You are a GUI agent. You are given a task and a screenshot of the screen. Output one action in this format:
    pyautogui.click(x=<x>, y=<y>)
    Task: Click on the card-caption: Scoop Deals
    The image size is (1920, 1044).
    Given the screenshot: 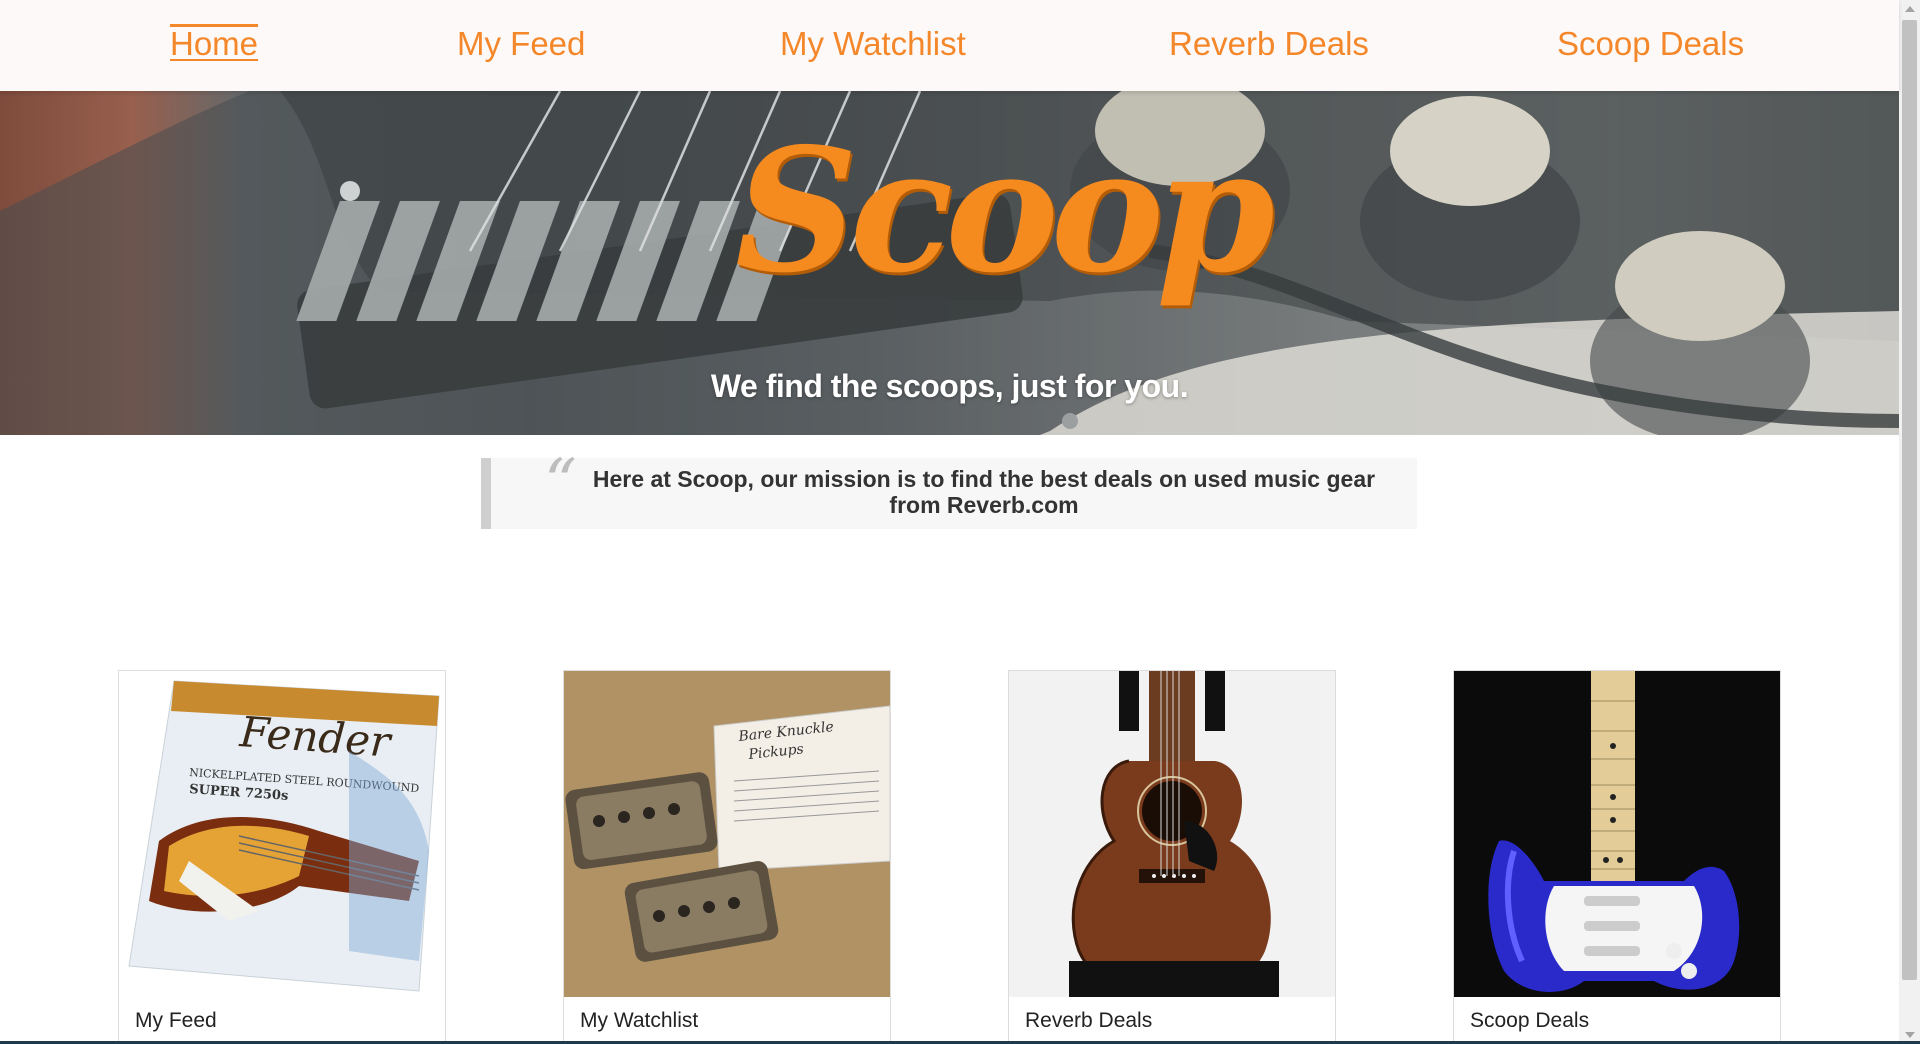 What is the action you would take?
    pyautogui.click(x=1529, y=1021)
    